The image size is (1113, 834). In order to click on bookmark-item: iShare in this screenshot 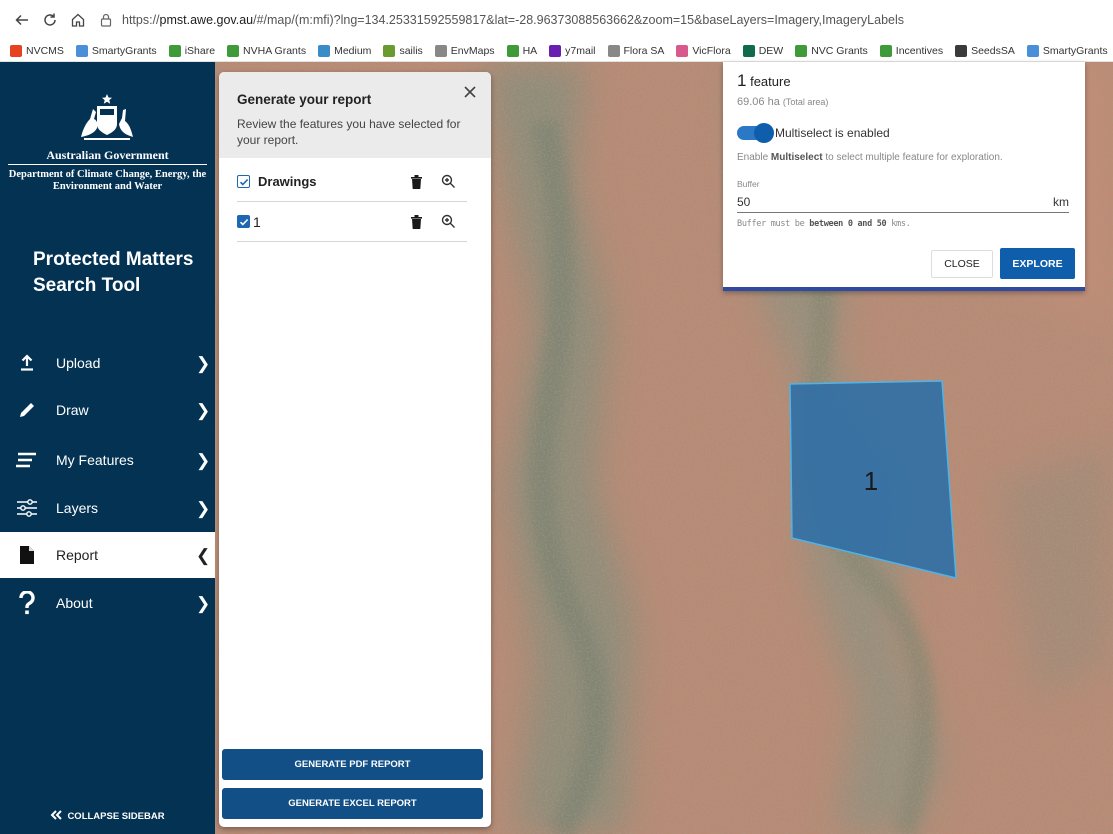, I will do `click(192, 50)`.